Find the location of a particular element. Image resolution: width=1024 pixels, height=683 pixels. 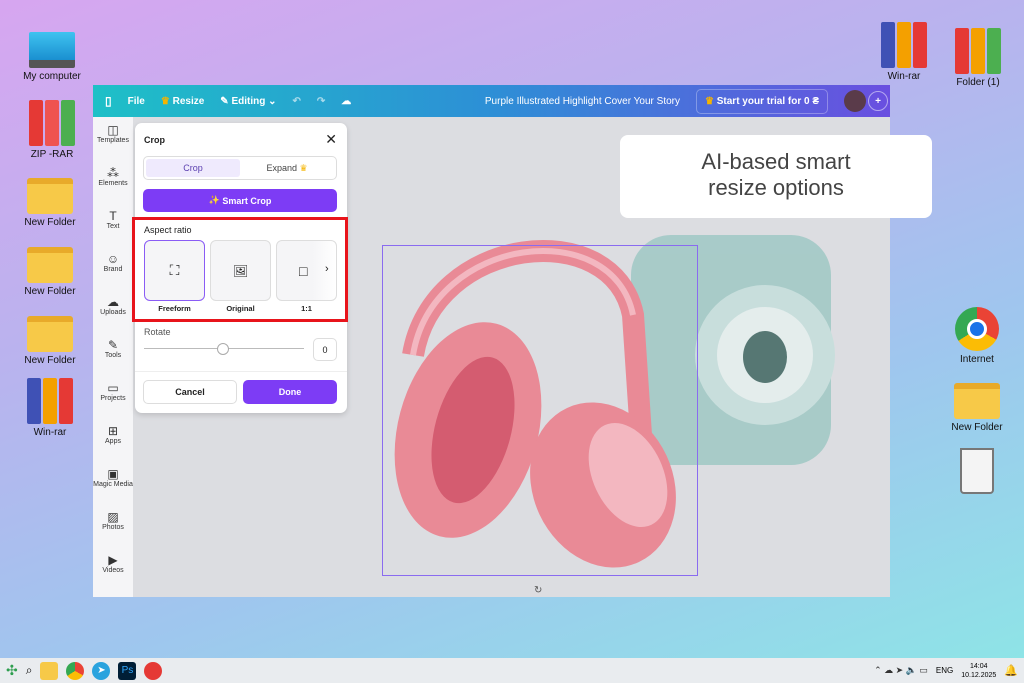

label: ZIP -RAR is located at coordinates (52, 154).